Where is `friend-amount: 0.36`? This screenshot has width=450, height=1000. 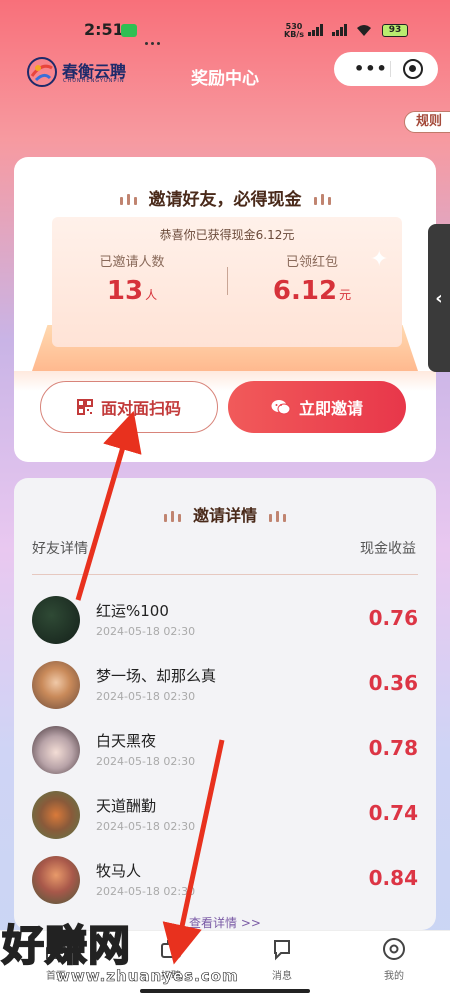
friend-amount: 0.36 is located at coordinates (393, 683).